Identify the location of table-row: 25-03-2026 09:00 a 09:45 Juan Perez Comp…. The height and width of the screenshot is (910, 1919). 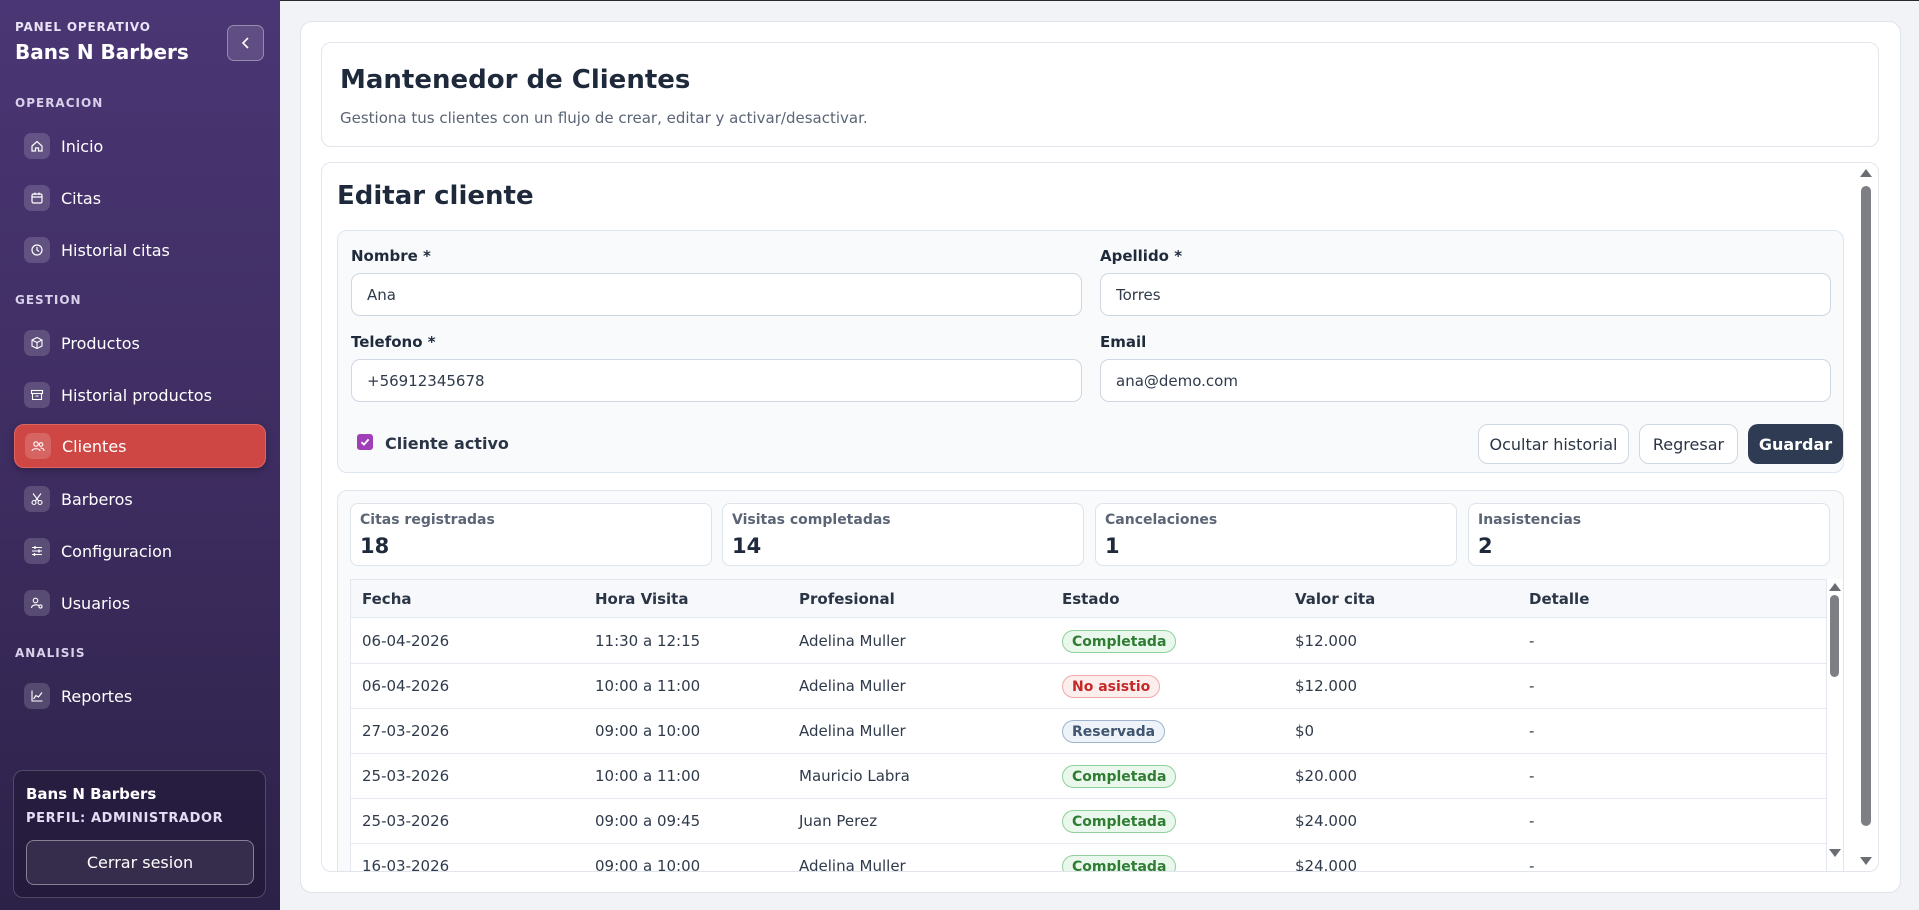
(1088, 821).